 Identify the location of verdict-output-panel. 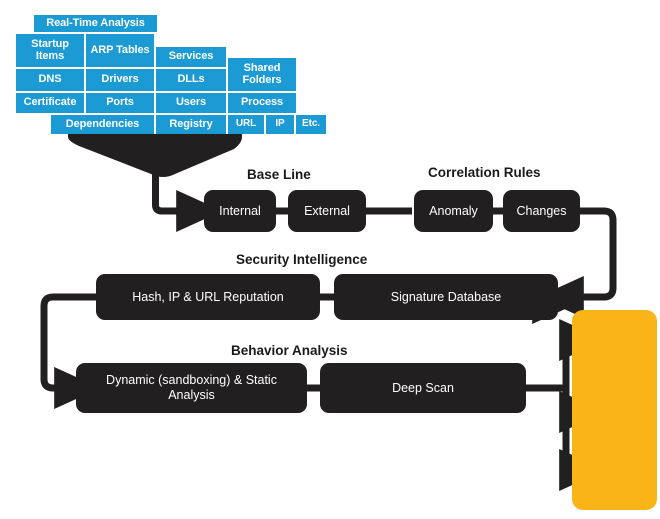
(614, 410).